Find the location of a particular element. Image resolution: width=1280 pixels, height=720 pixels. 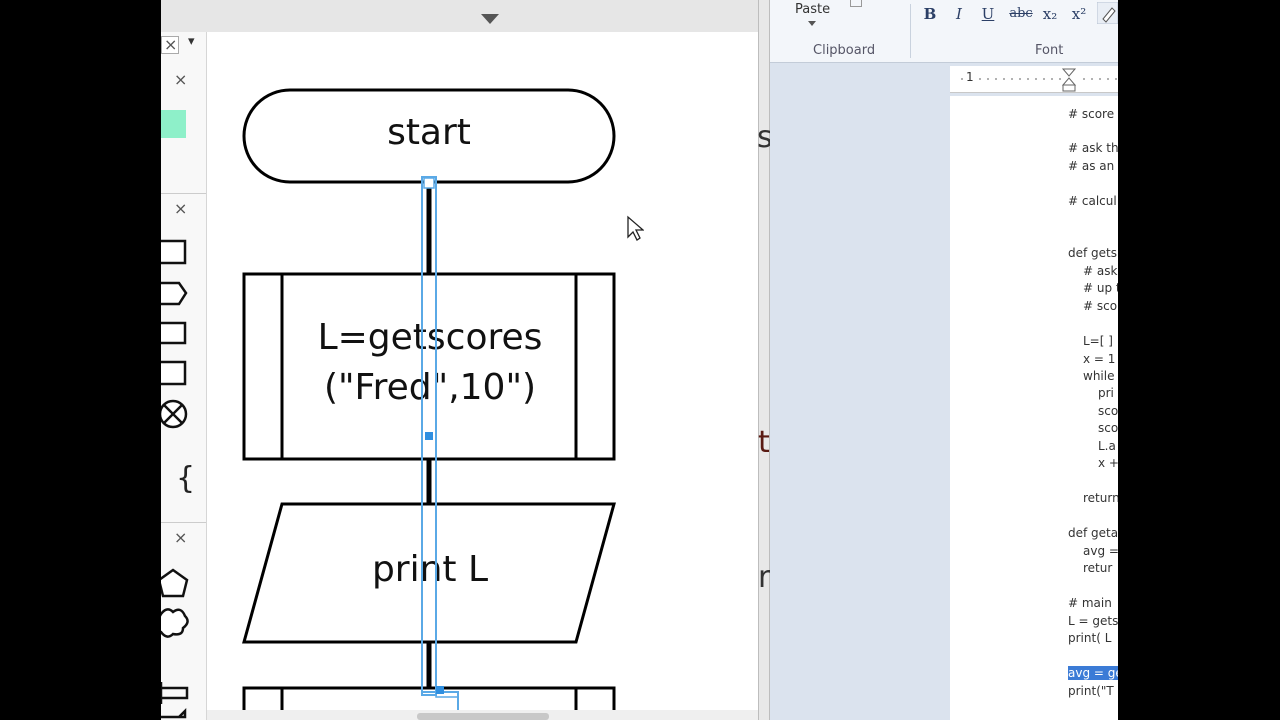

scrollbar-thumb is located at coordinates (483, 716).